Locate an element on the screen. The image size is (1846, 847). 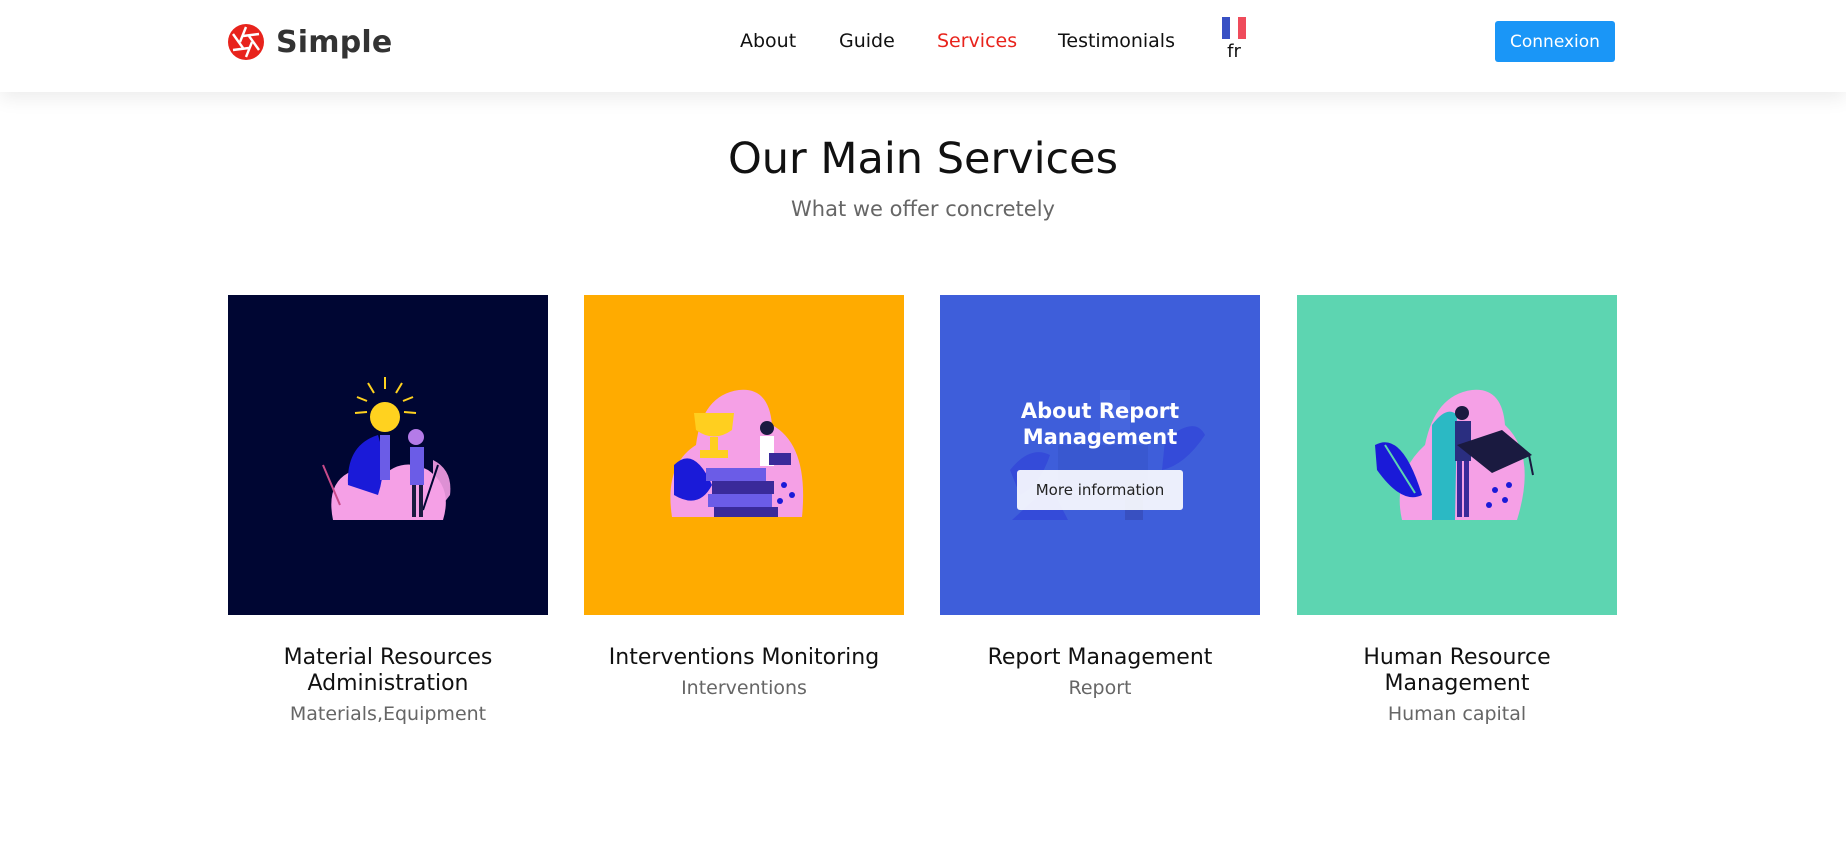
service-card-image: About Report Management More information is located at coordinates (1100, 455).